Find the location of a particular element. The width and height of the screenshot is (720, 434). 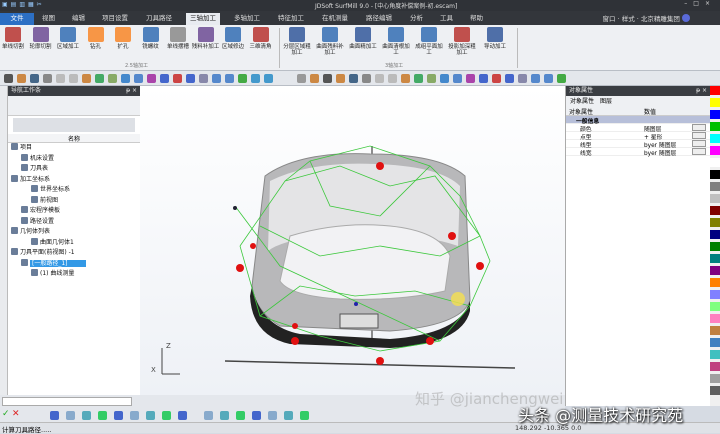

property-row: 点型 + 星形 is located at coordinates (638, 136).